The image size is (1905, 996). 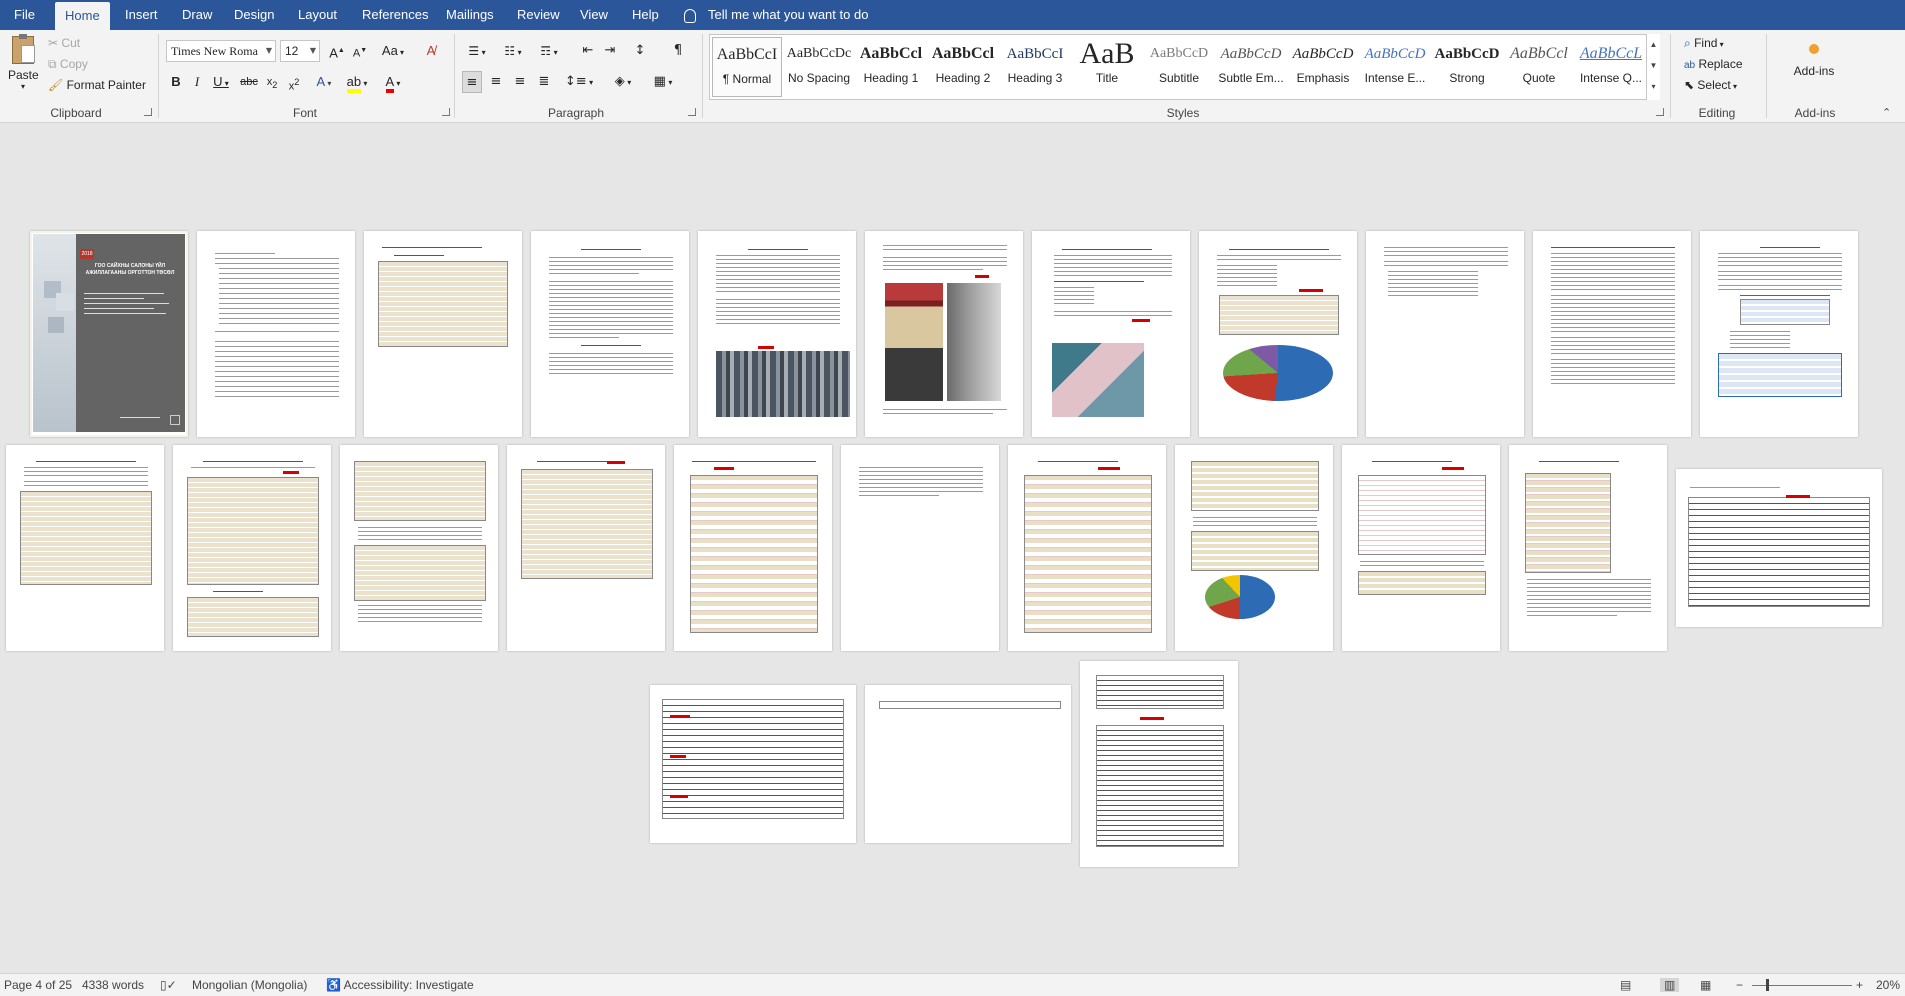 I want to click on tab-insert: Insert, so click(x=141, y=15).